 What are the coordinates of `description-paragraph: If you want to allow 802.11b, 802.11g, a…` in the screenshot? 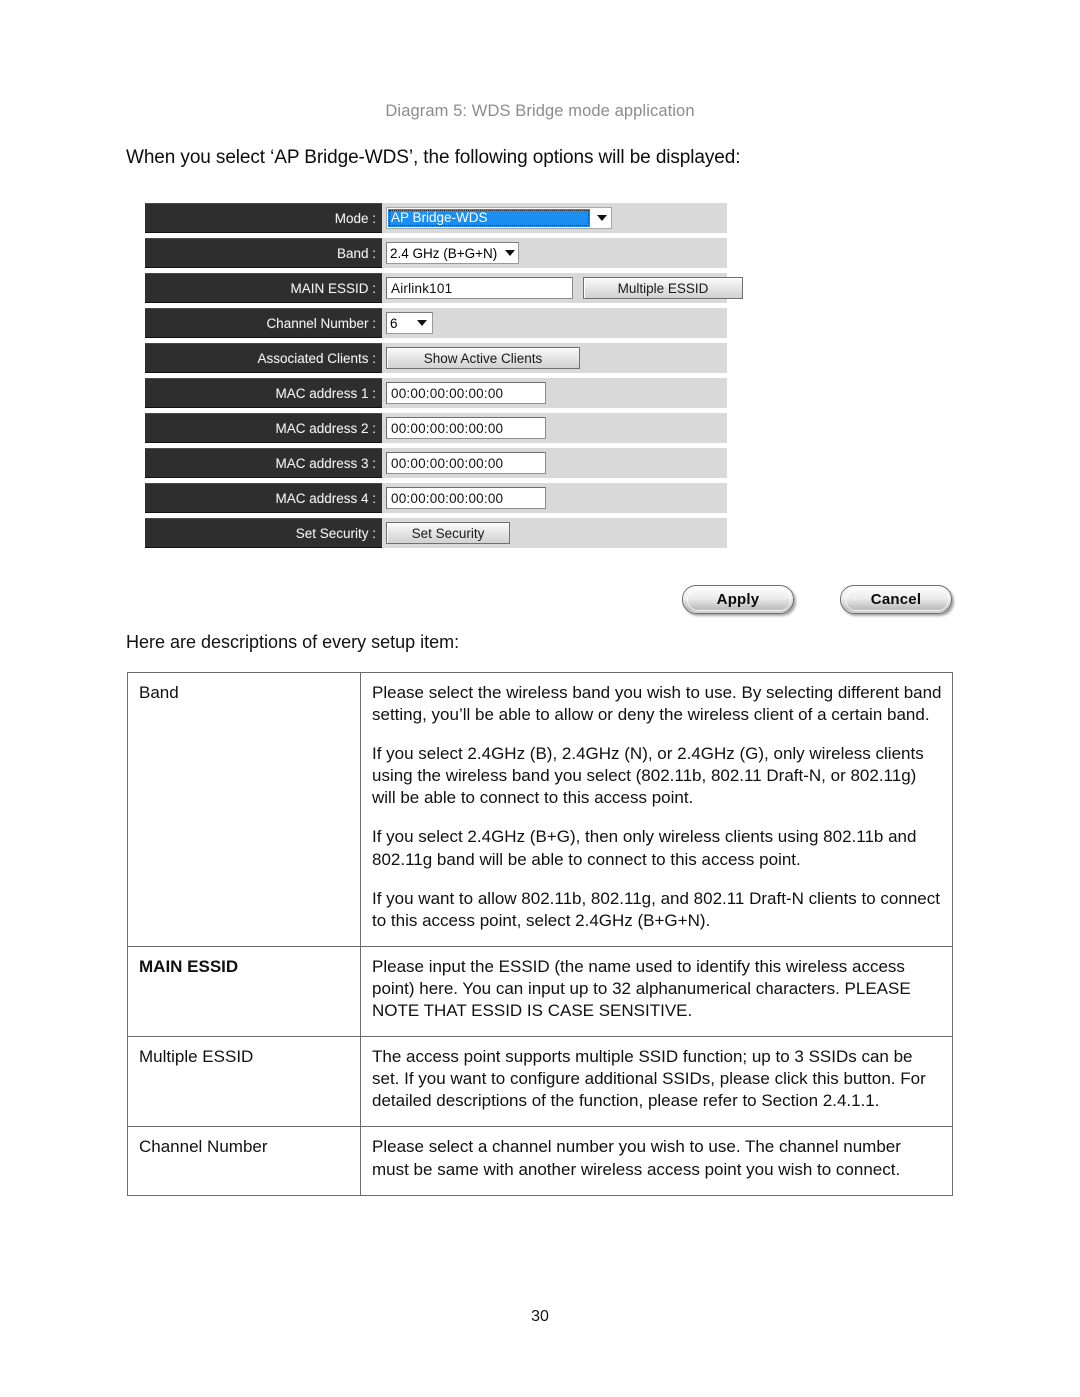 It's located at (656, 909).